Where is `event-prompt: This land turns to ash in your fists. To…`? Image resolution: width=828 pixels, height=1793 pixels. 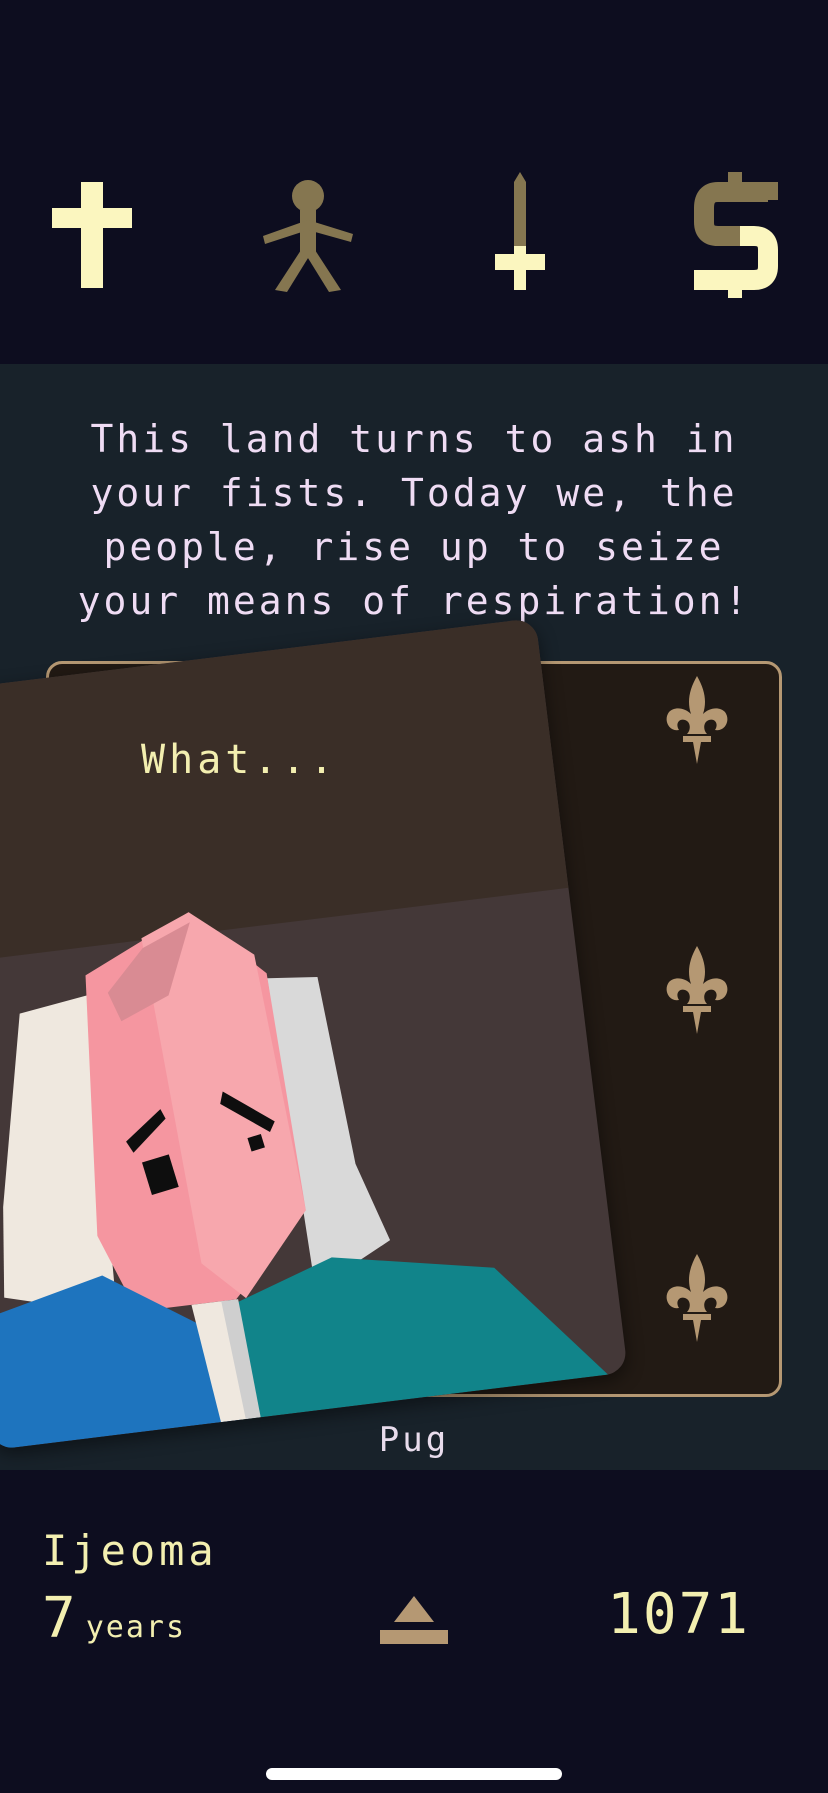 event-prompt: This land turns to ash in your fists. To… is located at coordinates (414, 520).